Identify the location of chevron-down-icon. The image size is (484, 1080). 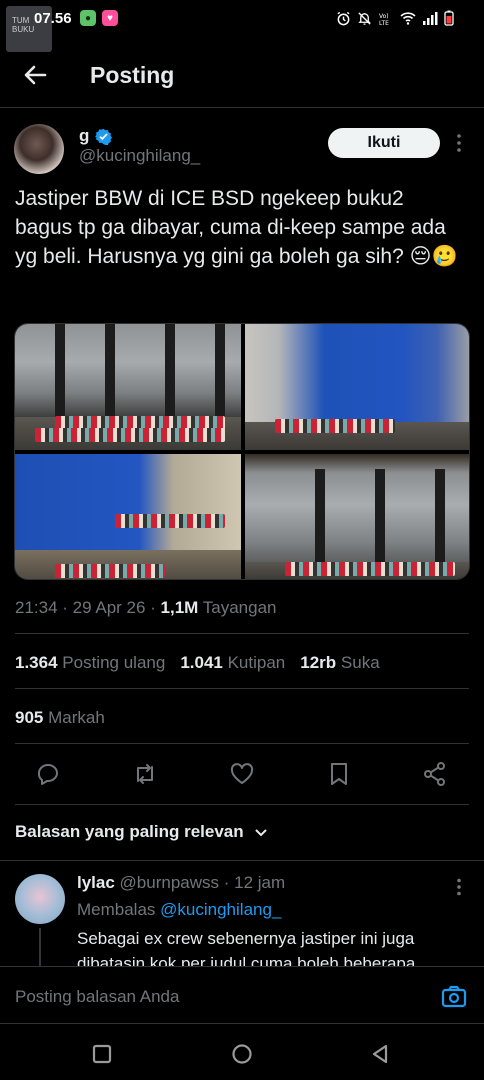
(260, 833).